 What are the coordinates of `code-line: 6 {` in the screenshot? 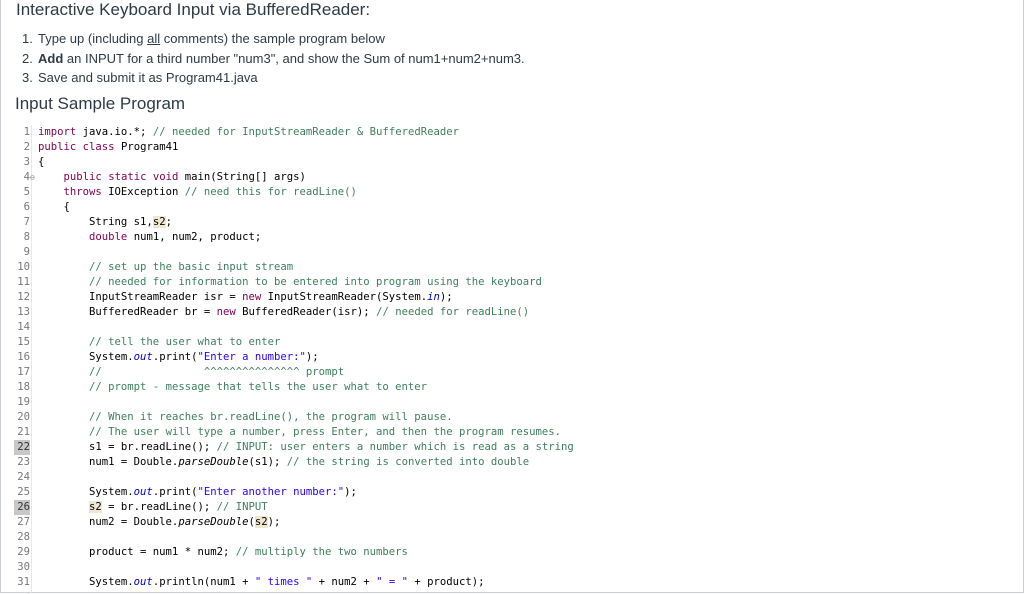 It's located at (511, 207).